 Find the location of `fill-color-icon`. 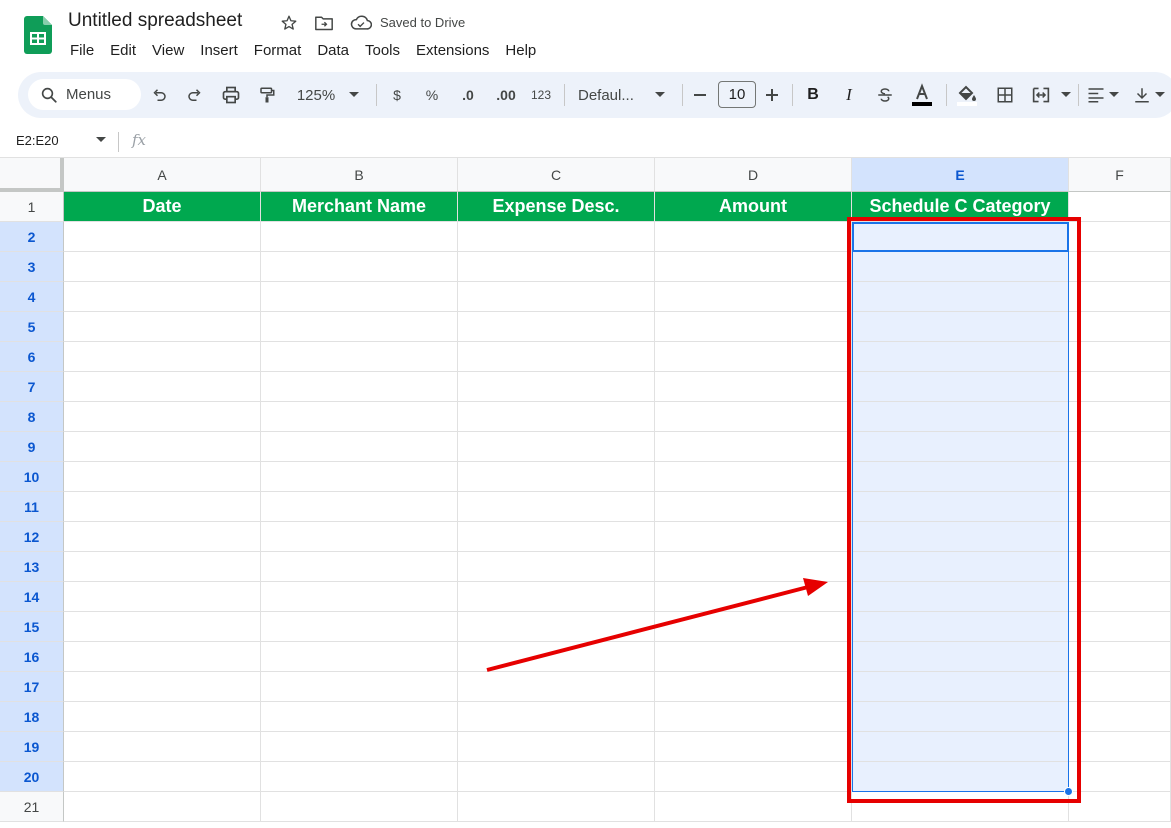

fill-color-icon is located at coordinates (967, 95).